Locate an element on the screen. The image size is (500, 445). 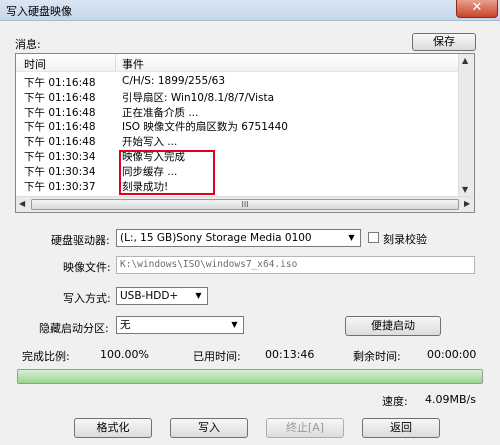
window-title: 写入硬盘映像 is located at coordinates (39, 11).